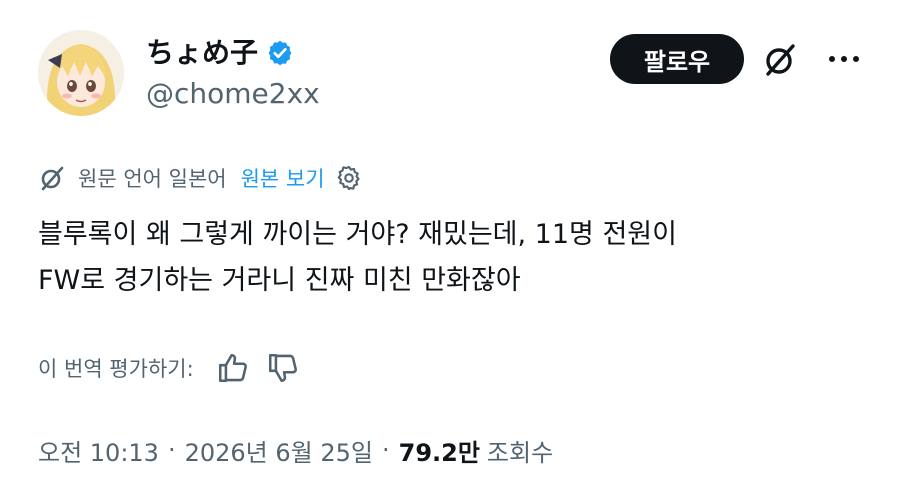  Describe the element at coordinates (279, 280) in the screenshot. I see `tweet-text-line: FW로 경기하는 거라니 진짜 미친 만화잖아` at that location.